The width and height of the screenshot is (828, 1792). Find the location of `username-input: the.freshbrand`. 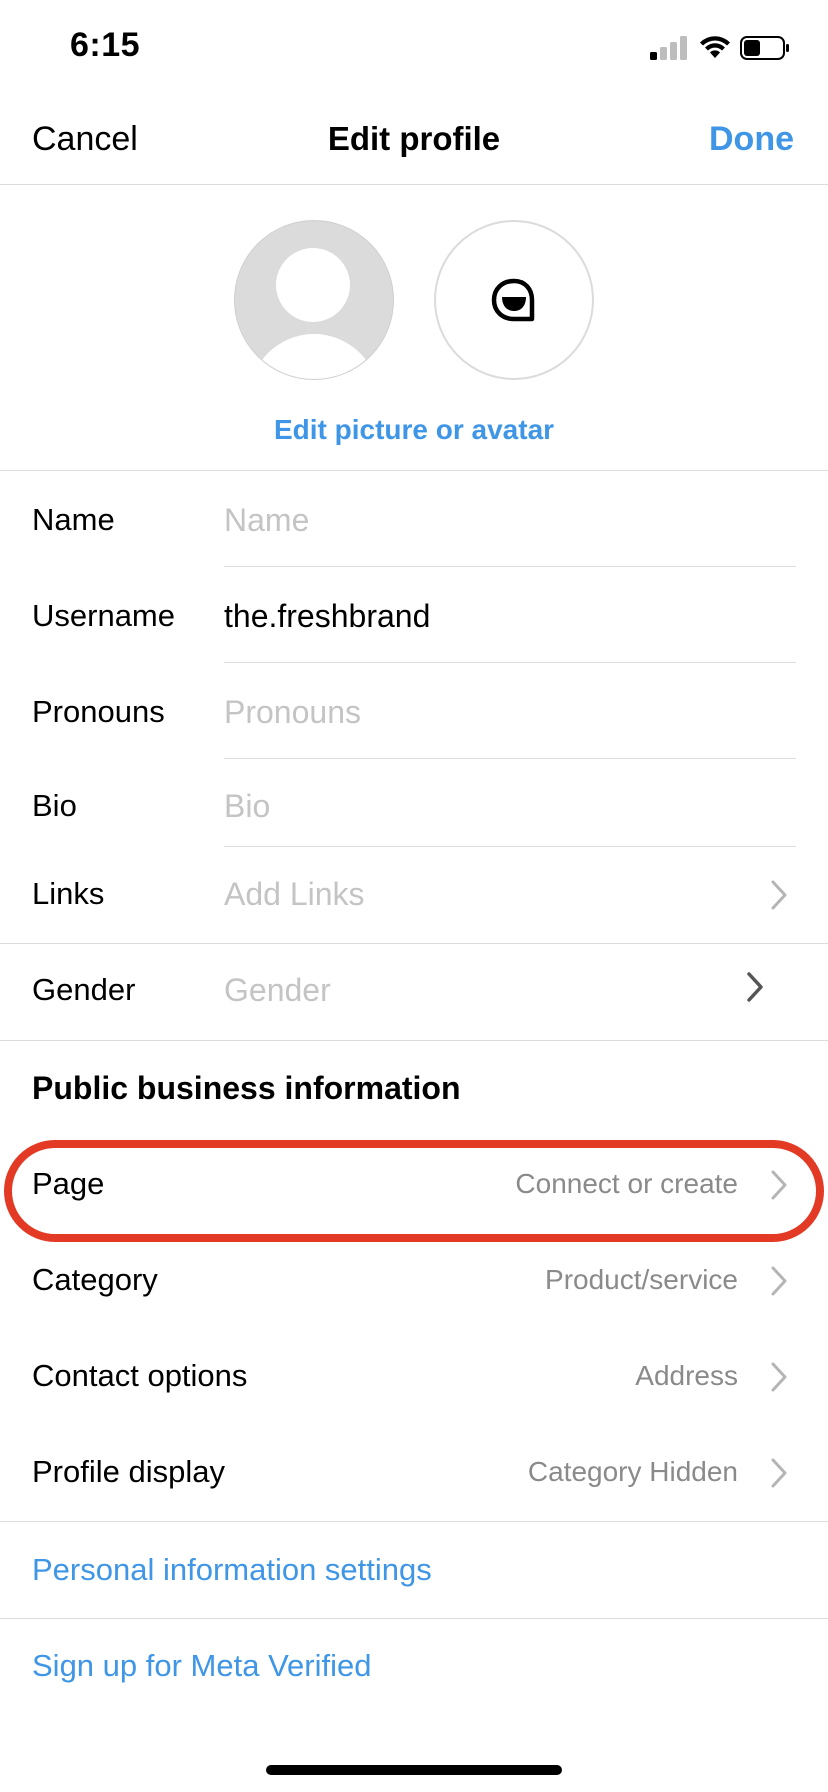

username-input: the.freshbrand is located at coordinates (327, 616).